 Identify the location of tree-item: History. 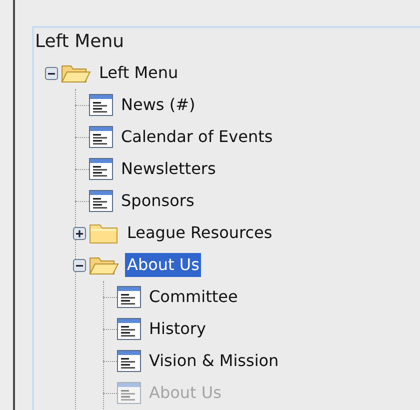
(177, 329).